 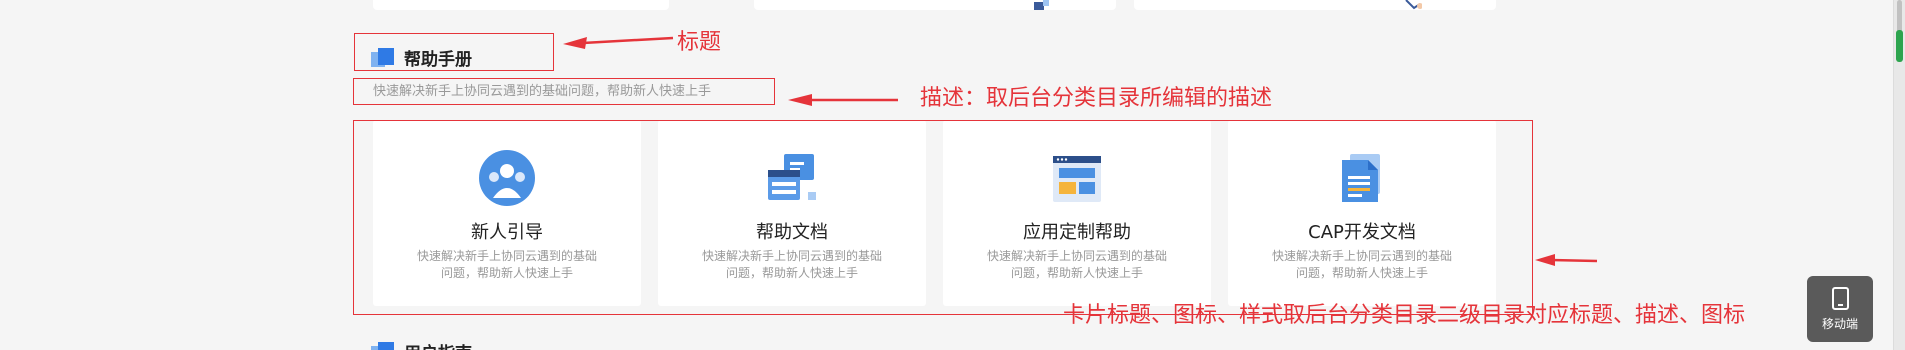 I want to click on annotation-arrow-description, so click(x=843, y=100).